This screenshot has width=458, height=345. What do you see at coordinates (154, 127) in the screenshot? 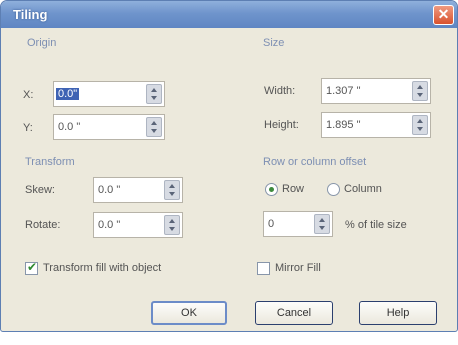
I see `origin-y-spin-arrows` at bounding box center [154, 127].